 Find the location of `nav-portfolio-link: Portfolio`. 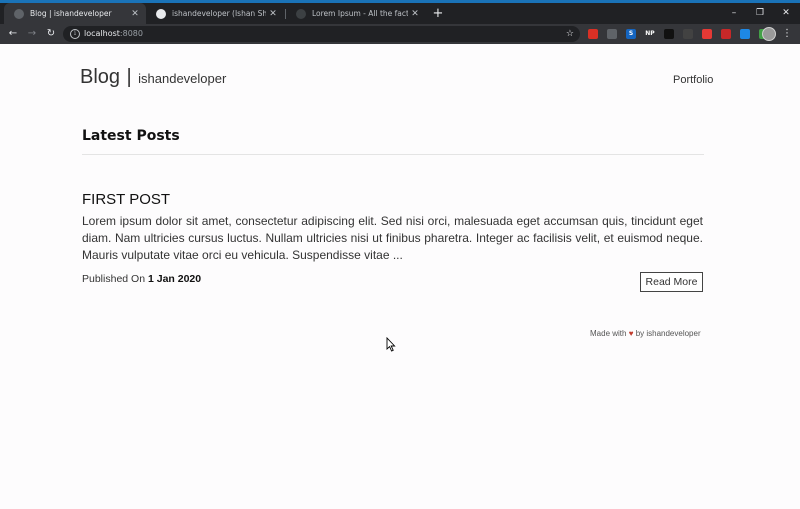

nav-portfolio-link: Portfolio is located at coordinates (693, 80).